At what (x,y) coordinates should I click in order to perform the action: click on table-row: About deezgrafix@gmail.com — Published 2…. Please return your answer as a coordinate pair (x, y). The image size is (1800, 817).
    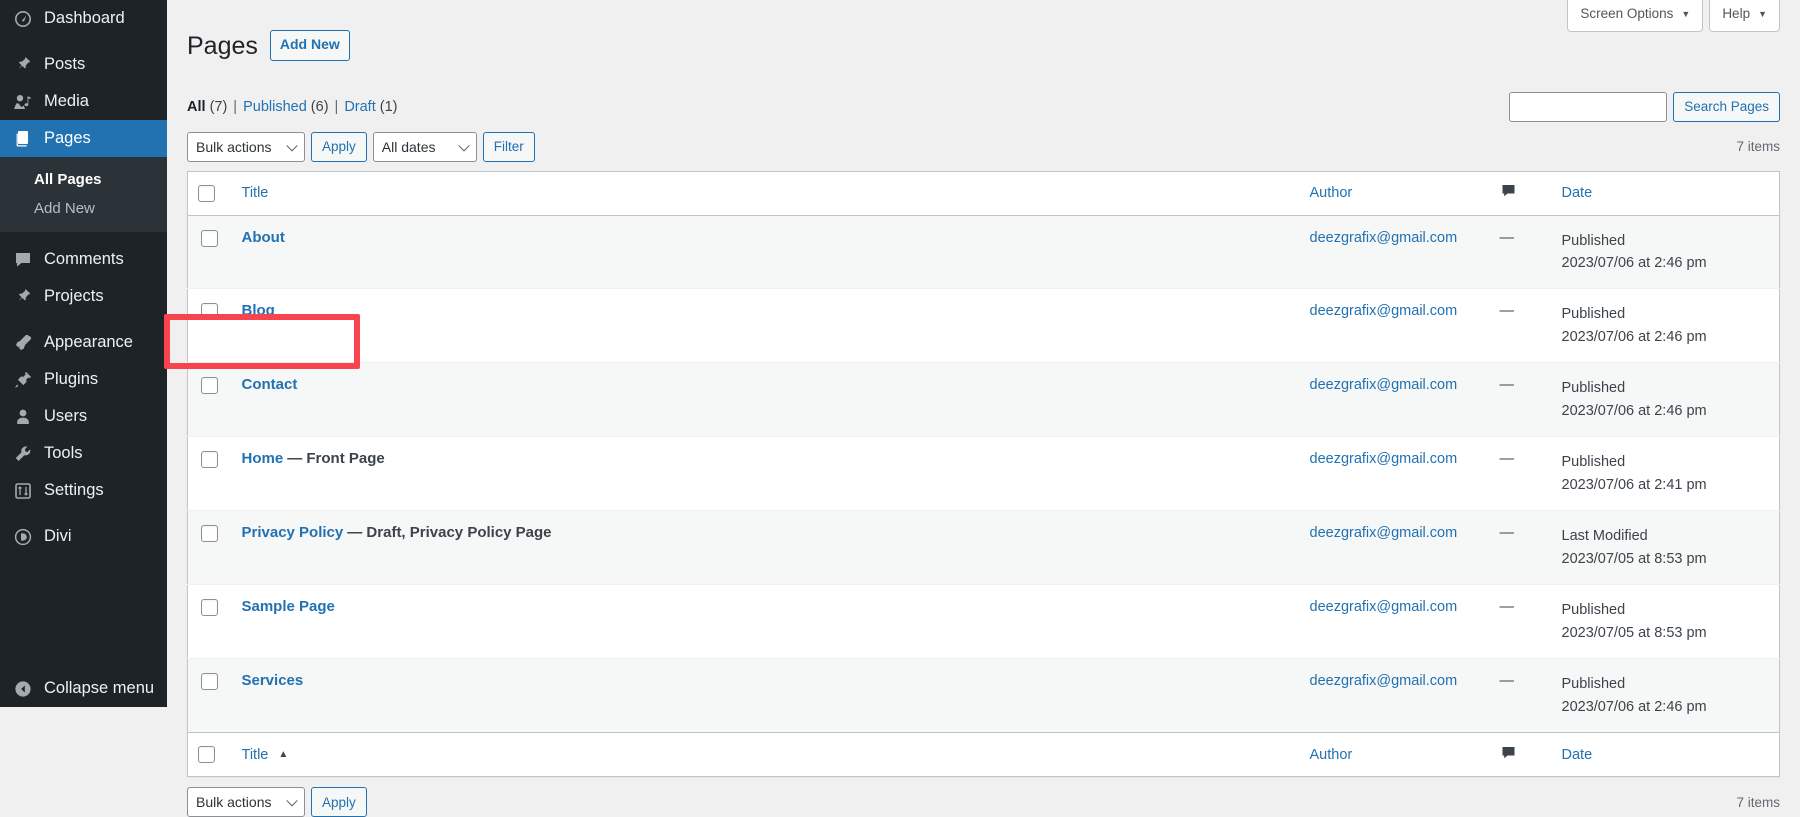
    Looking at the image, I should click on (983, 252).